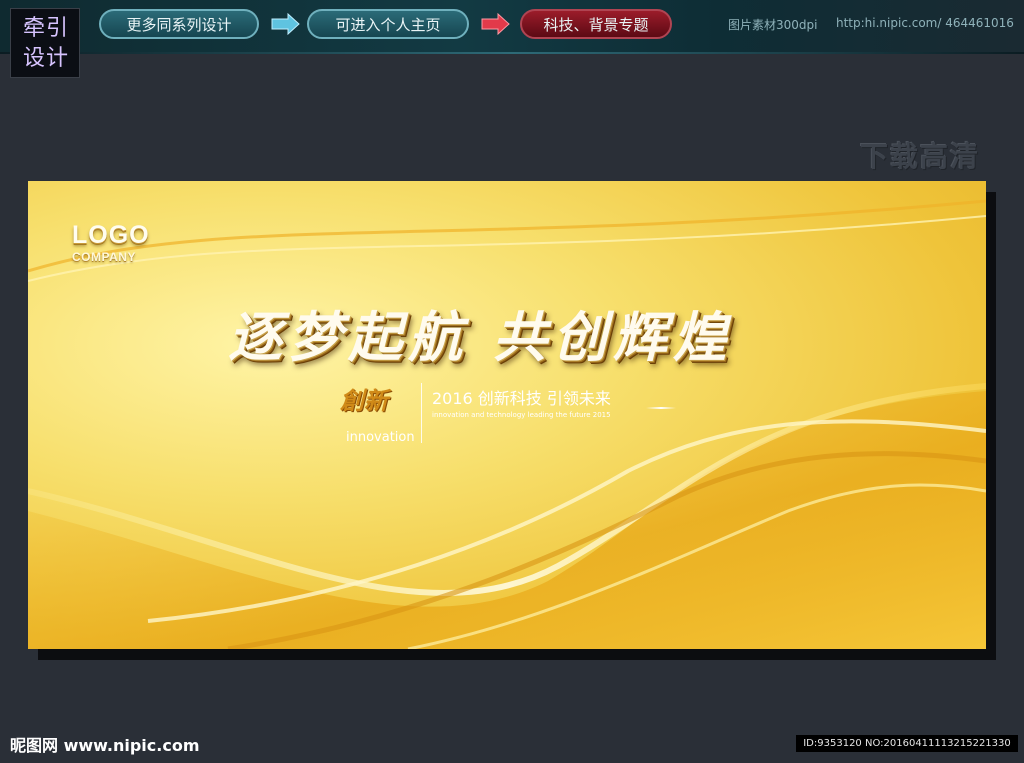 The height and width of the screenshot is (763, 1024). I want to click on tagline-divider, so click(421, 413).